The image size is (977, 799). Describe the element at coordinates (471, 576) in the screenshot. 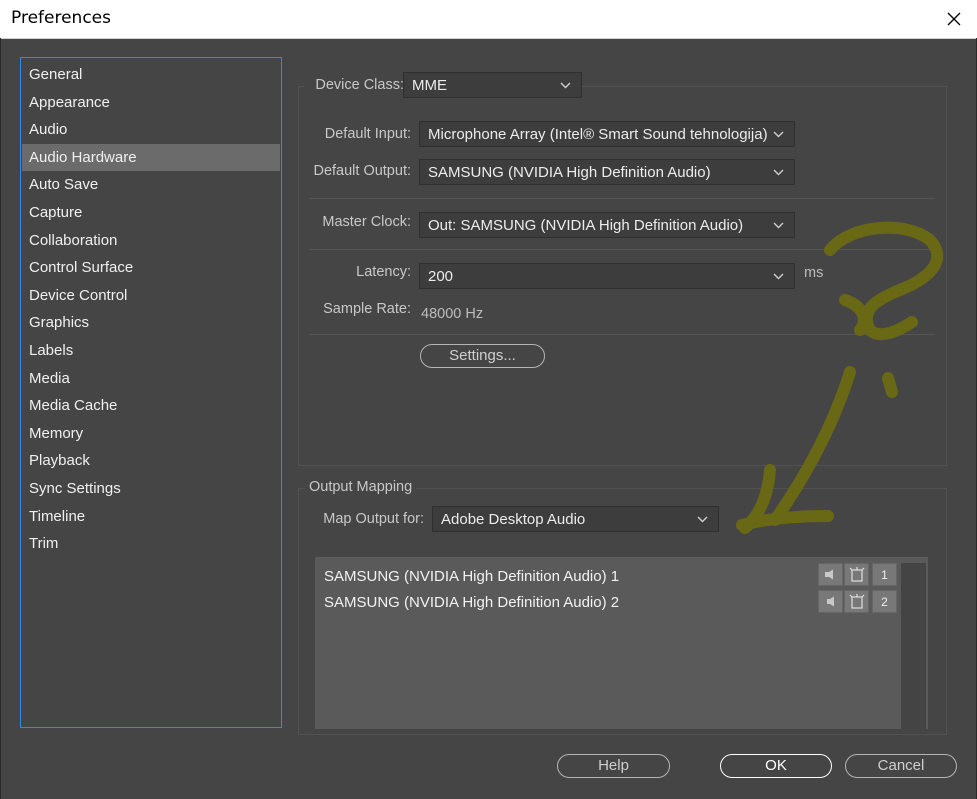

I see `channel-row-1: SAMSUNG (NVIDIA High Definition Audio) 1` at that location.